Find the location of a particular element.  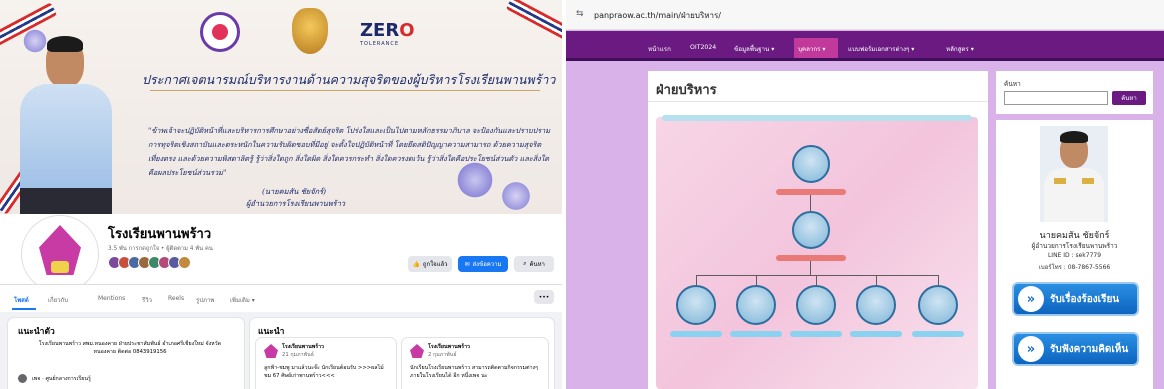

tab-reviews: รีวิว is located at coordinates (147, 300).